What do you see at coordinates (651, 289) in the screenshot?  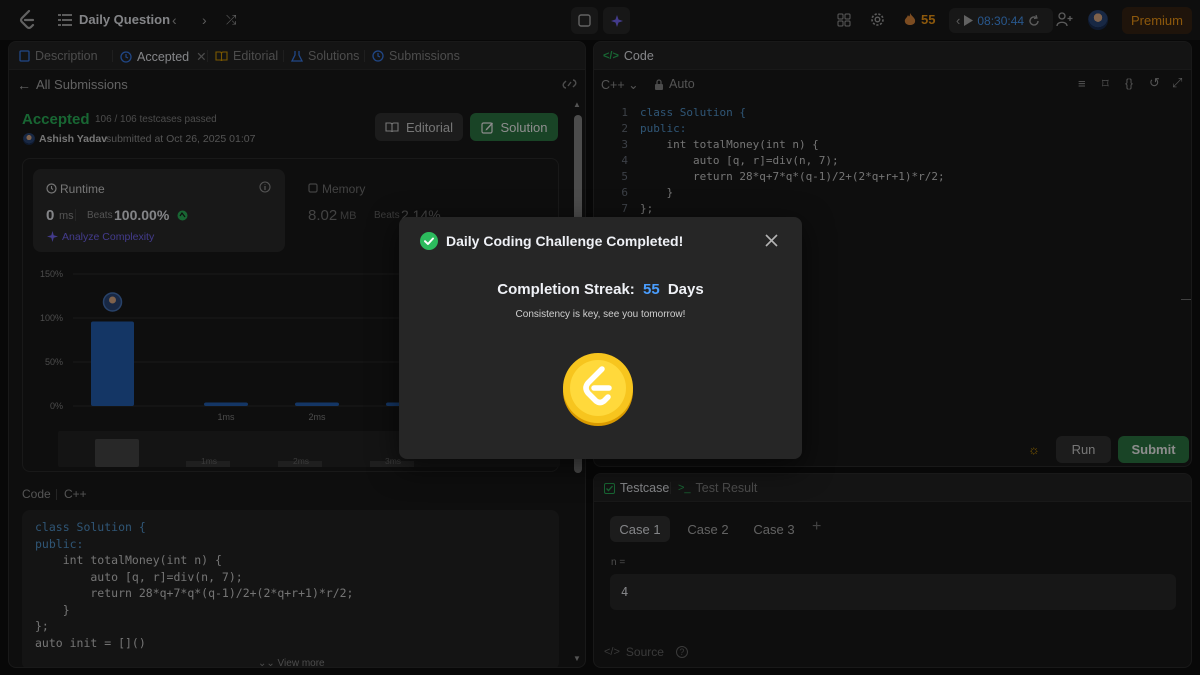 I see `streak-days-value: 55` at bounding box center [651, 289].